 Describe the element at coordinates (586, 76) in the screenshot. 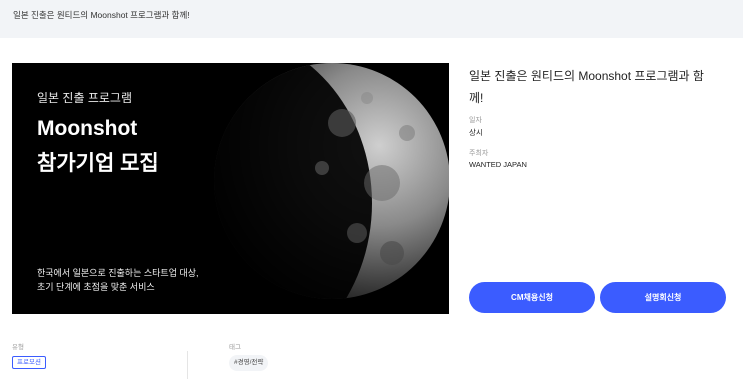

I see `event-title: 일본 진출은 원티드의 Moonshot 프로그램과 함` at that location.